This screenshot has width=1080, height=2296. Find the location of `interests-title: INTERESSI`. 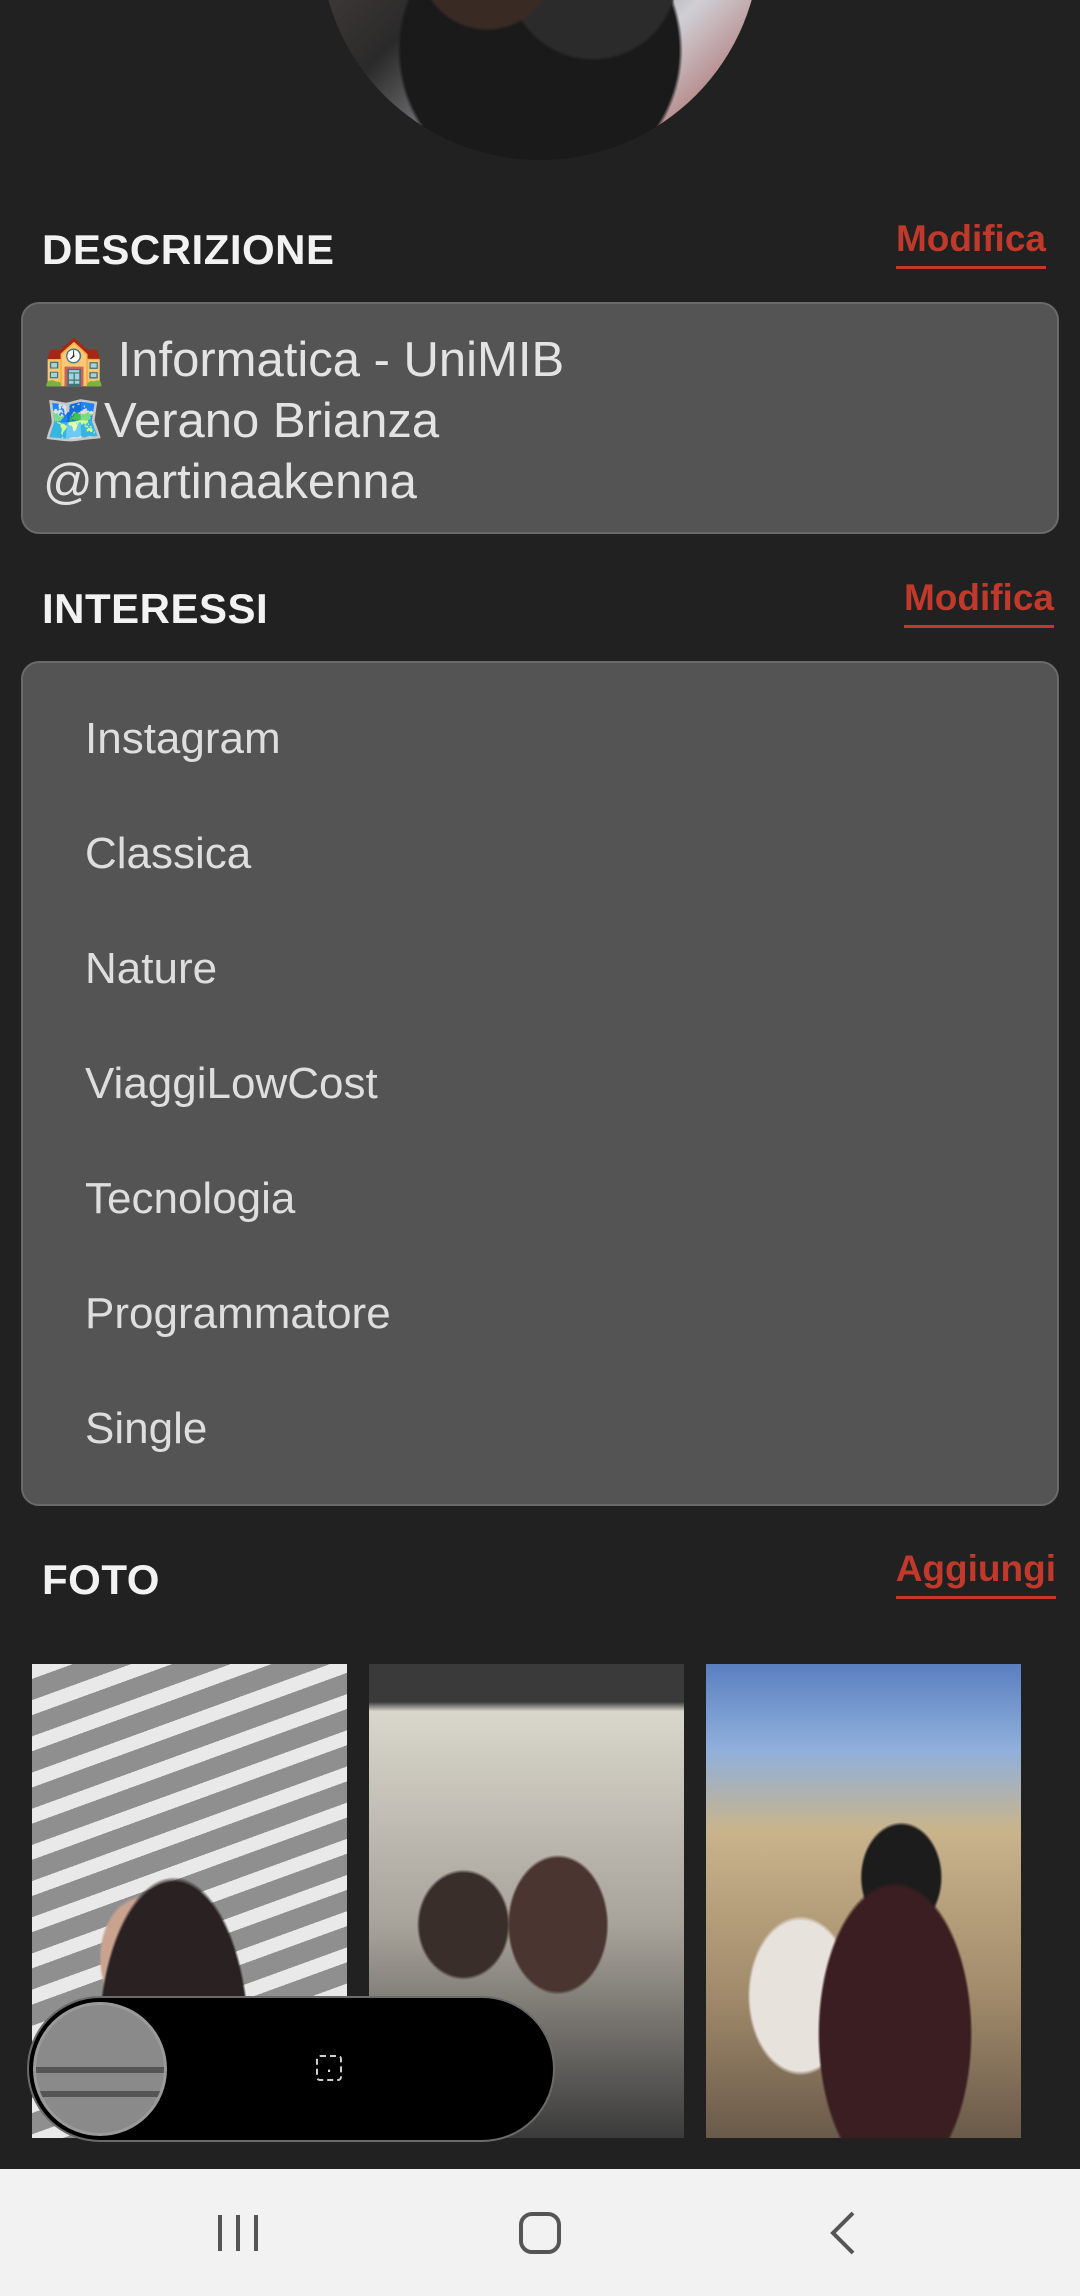

interests-title: INTERESSI is located at coordinates (155, 608).